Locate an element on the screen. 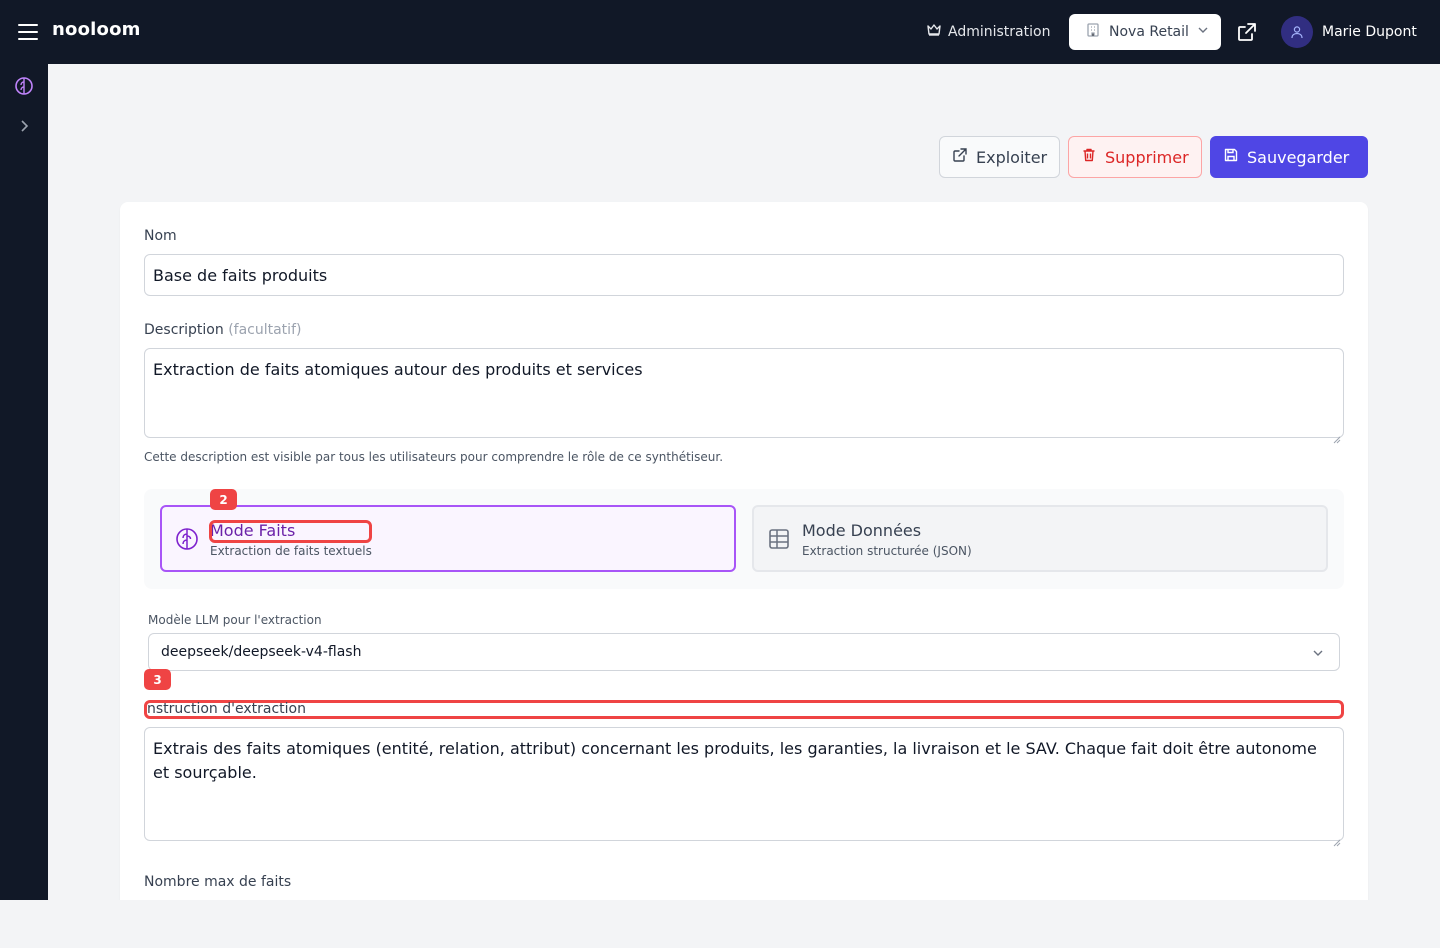  menu-icon is located at coordinates (28, 32).